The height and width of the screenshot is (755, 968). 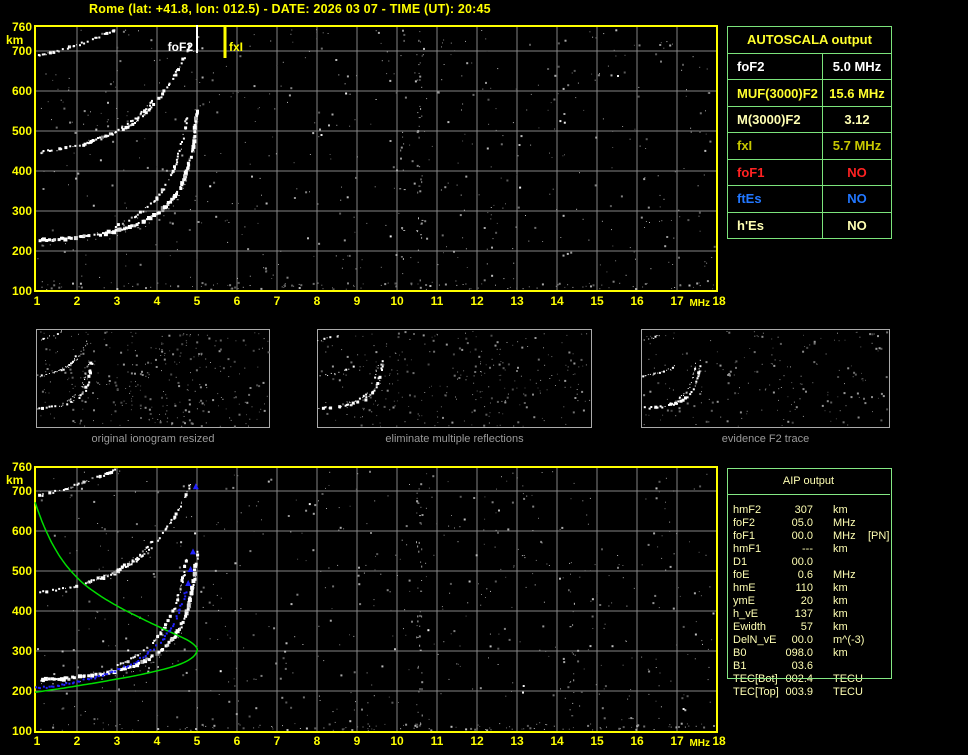 What do you see at coordinates (814, 666) in the screenshot?
I see `aip-row-b1: B1 03.6` at bounding box center [814, 666].